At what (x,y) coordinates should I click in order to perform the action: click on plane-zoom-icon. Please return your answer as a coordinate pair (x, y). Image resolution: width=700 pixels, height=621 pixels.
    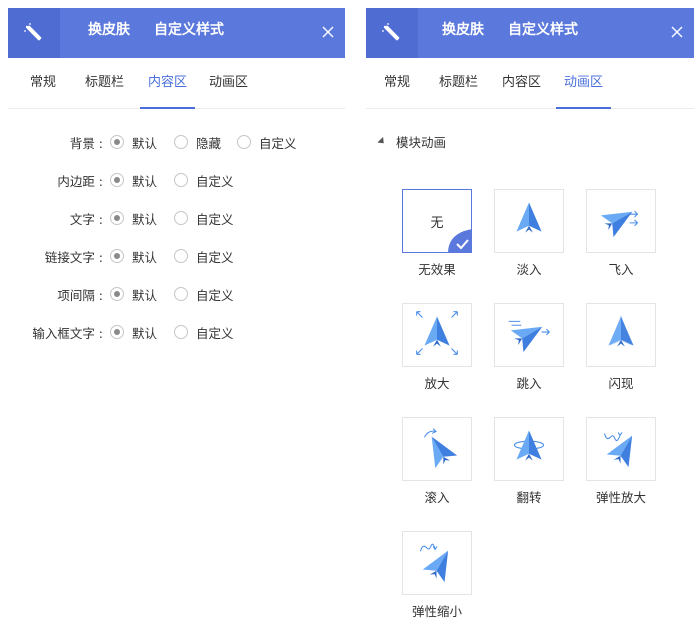
    Looking at the image, I should click on (437, 335).